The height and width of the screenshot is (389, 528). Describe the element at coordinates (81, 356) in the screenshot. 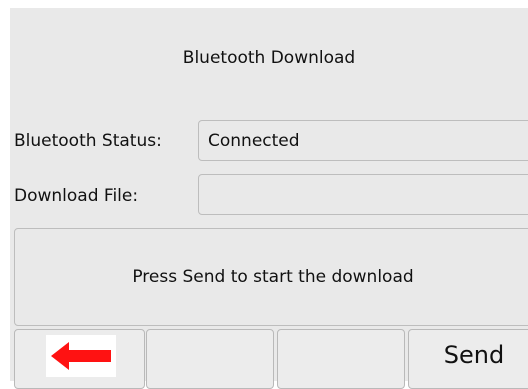

I see `back-arrow-icon` at that location.